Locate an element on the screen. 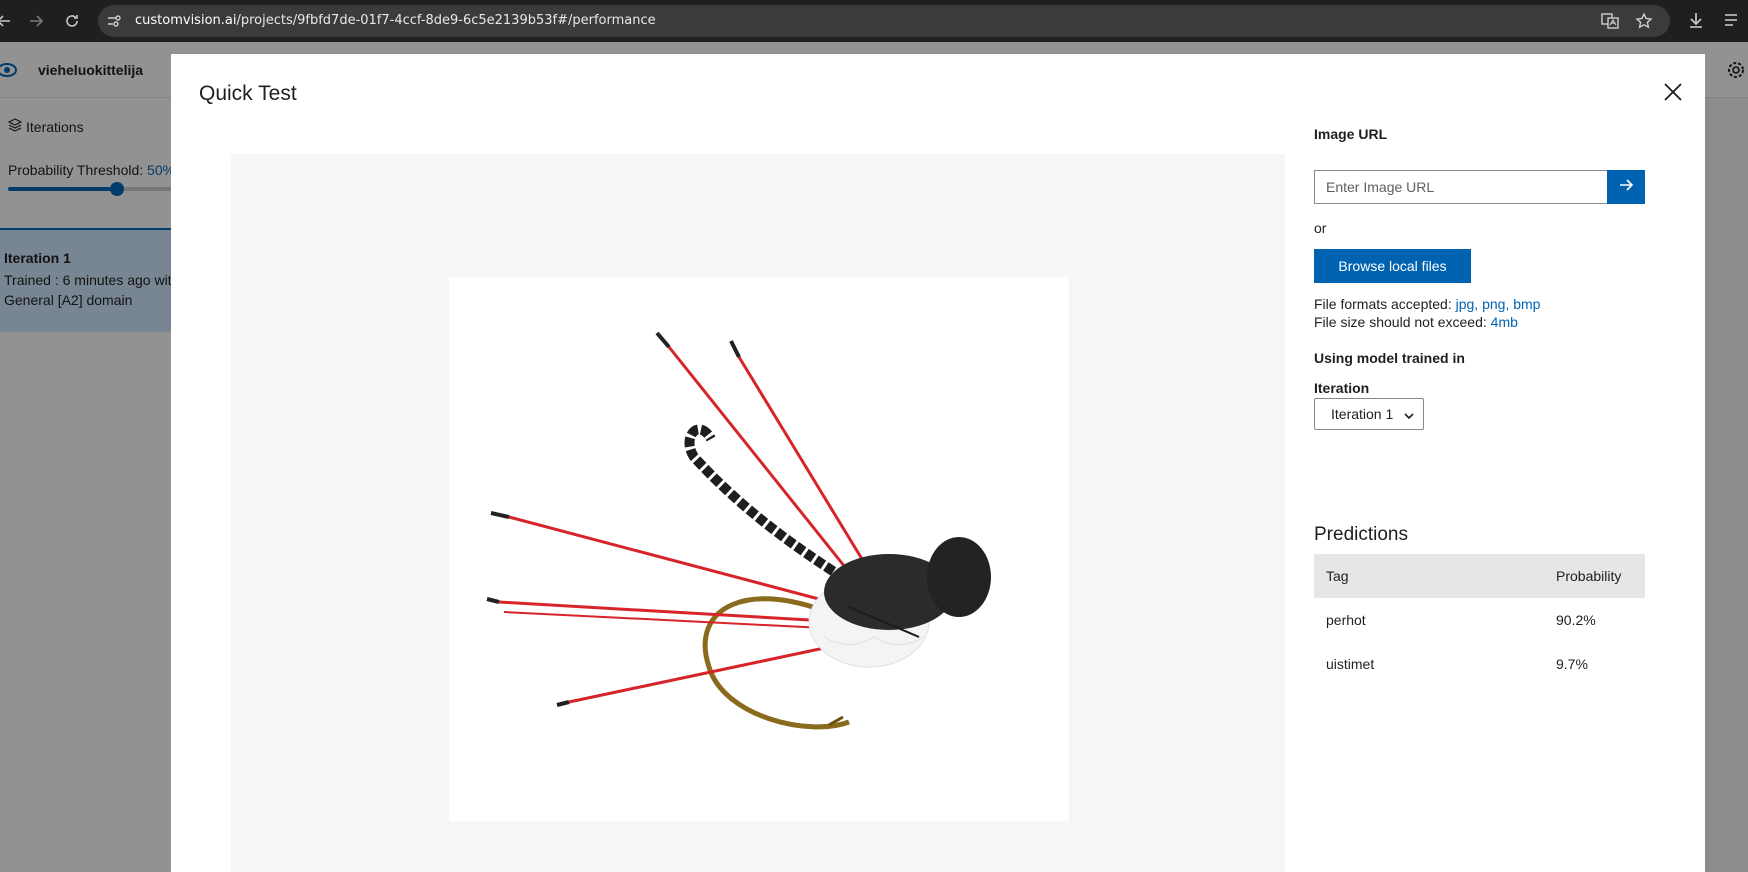 The image size is (1748, 872). translate-icon is located at coordinates (1610, 21).